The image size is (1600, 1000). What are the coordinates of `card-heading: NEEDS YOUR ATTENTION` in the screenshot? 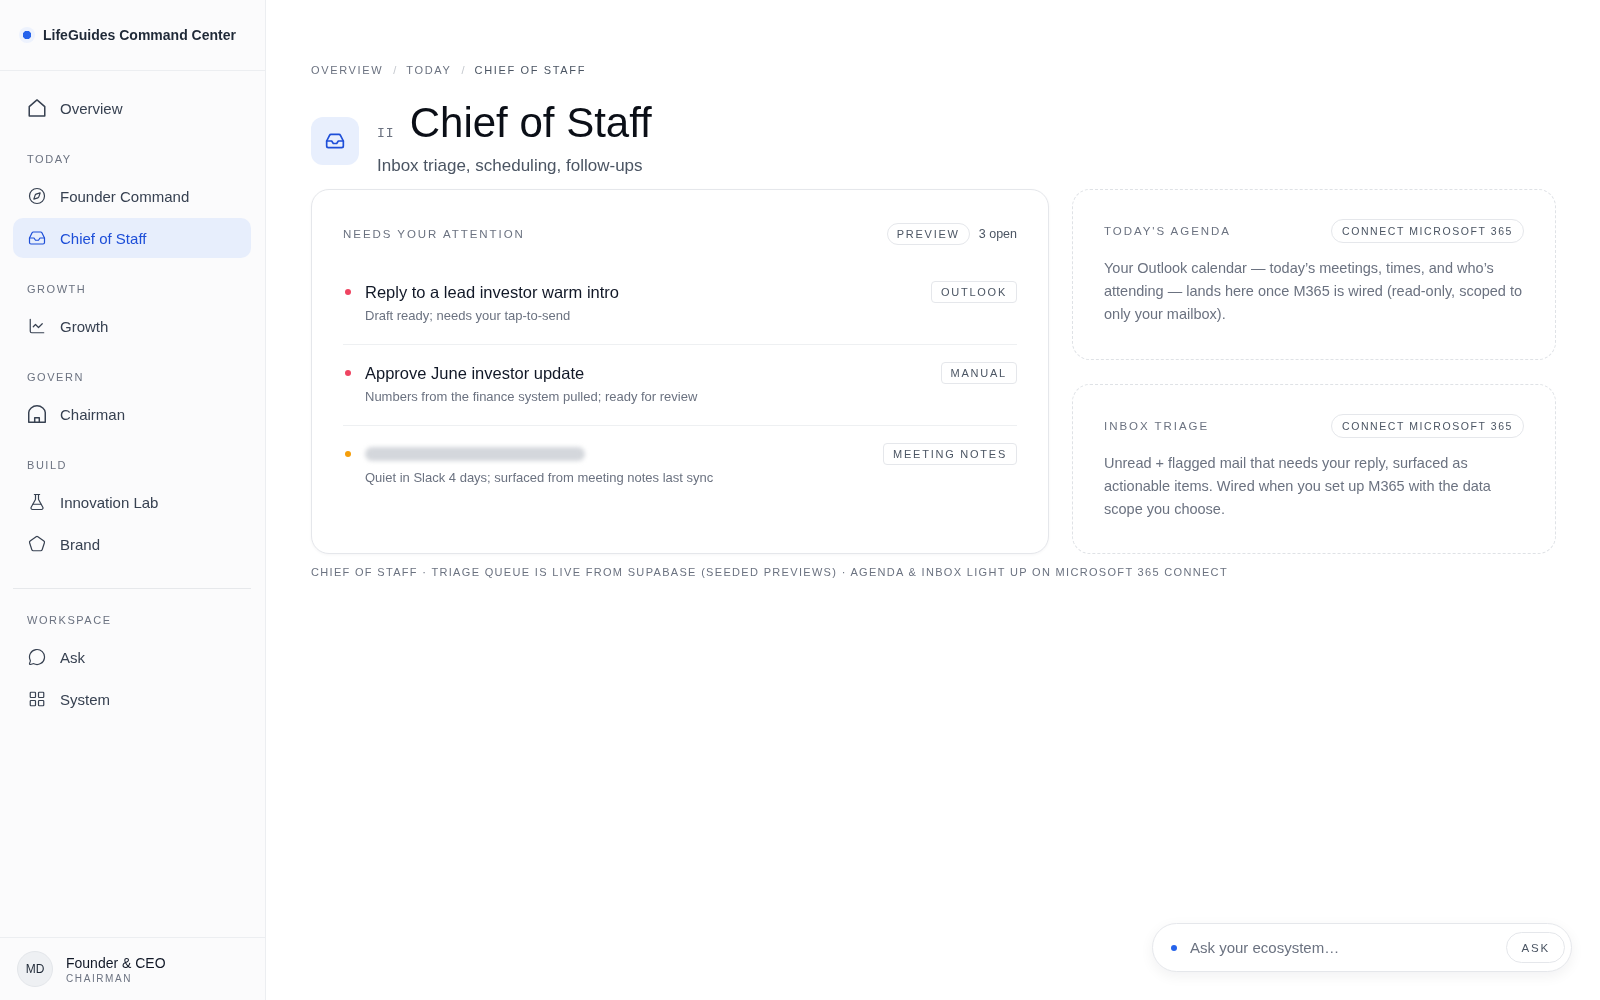 It's located at (434, 234).